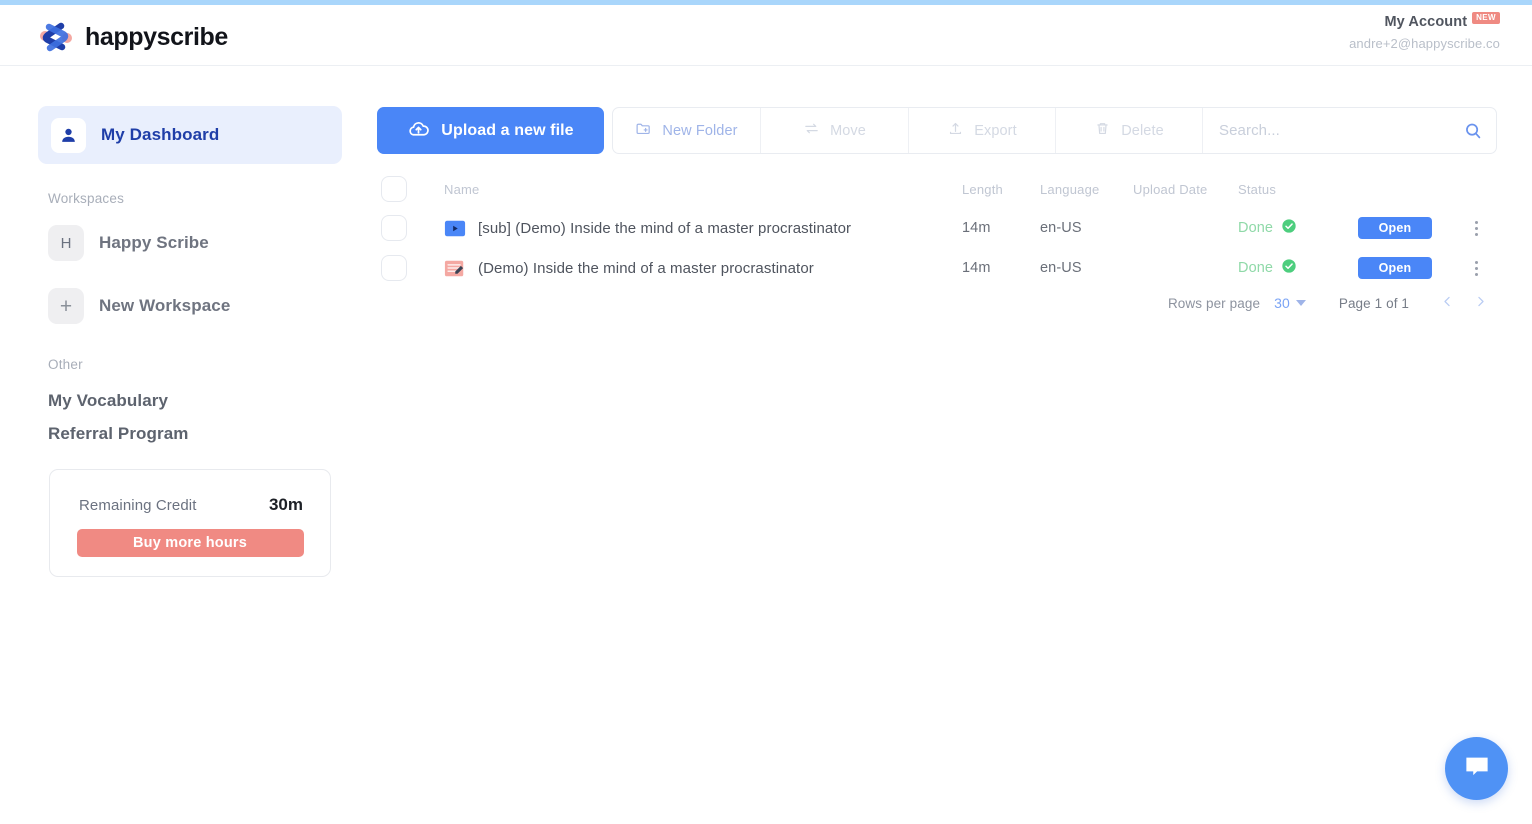  I want to click on trash-icon, so click(1102, 130).